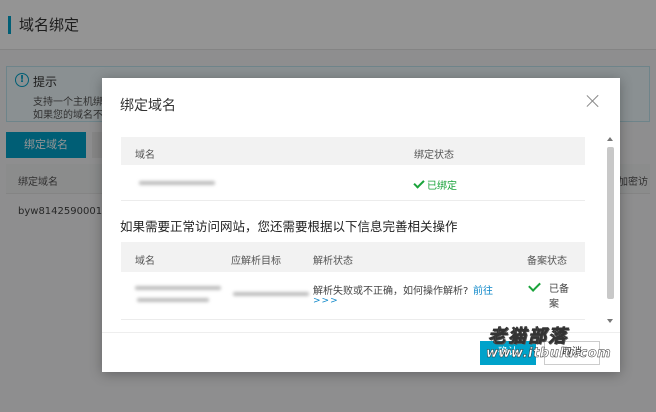 The height and width of the screenshot is (412, 656). I want to click on column-header-record-status: 备案状态, so click(547, 261).